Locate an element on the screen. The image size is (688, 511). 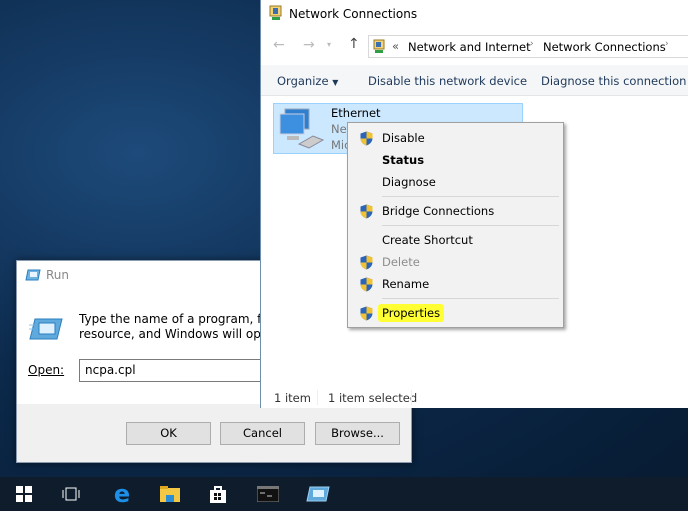
edge-icon: e is located at coordinates (122, 494).